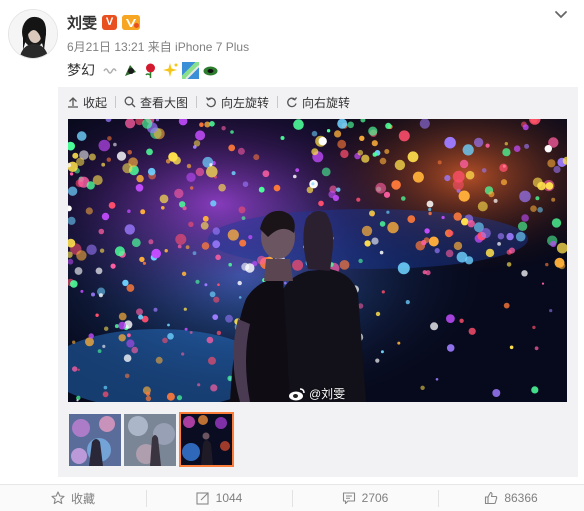 This screenshot has height=511, width=584. I want to click on weibo-logo-icon, so click(297, 393).